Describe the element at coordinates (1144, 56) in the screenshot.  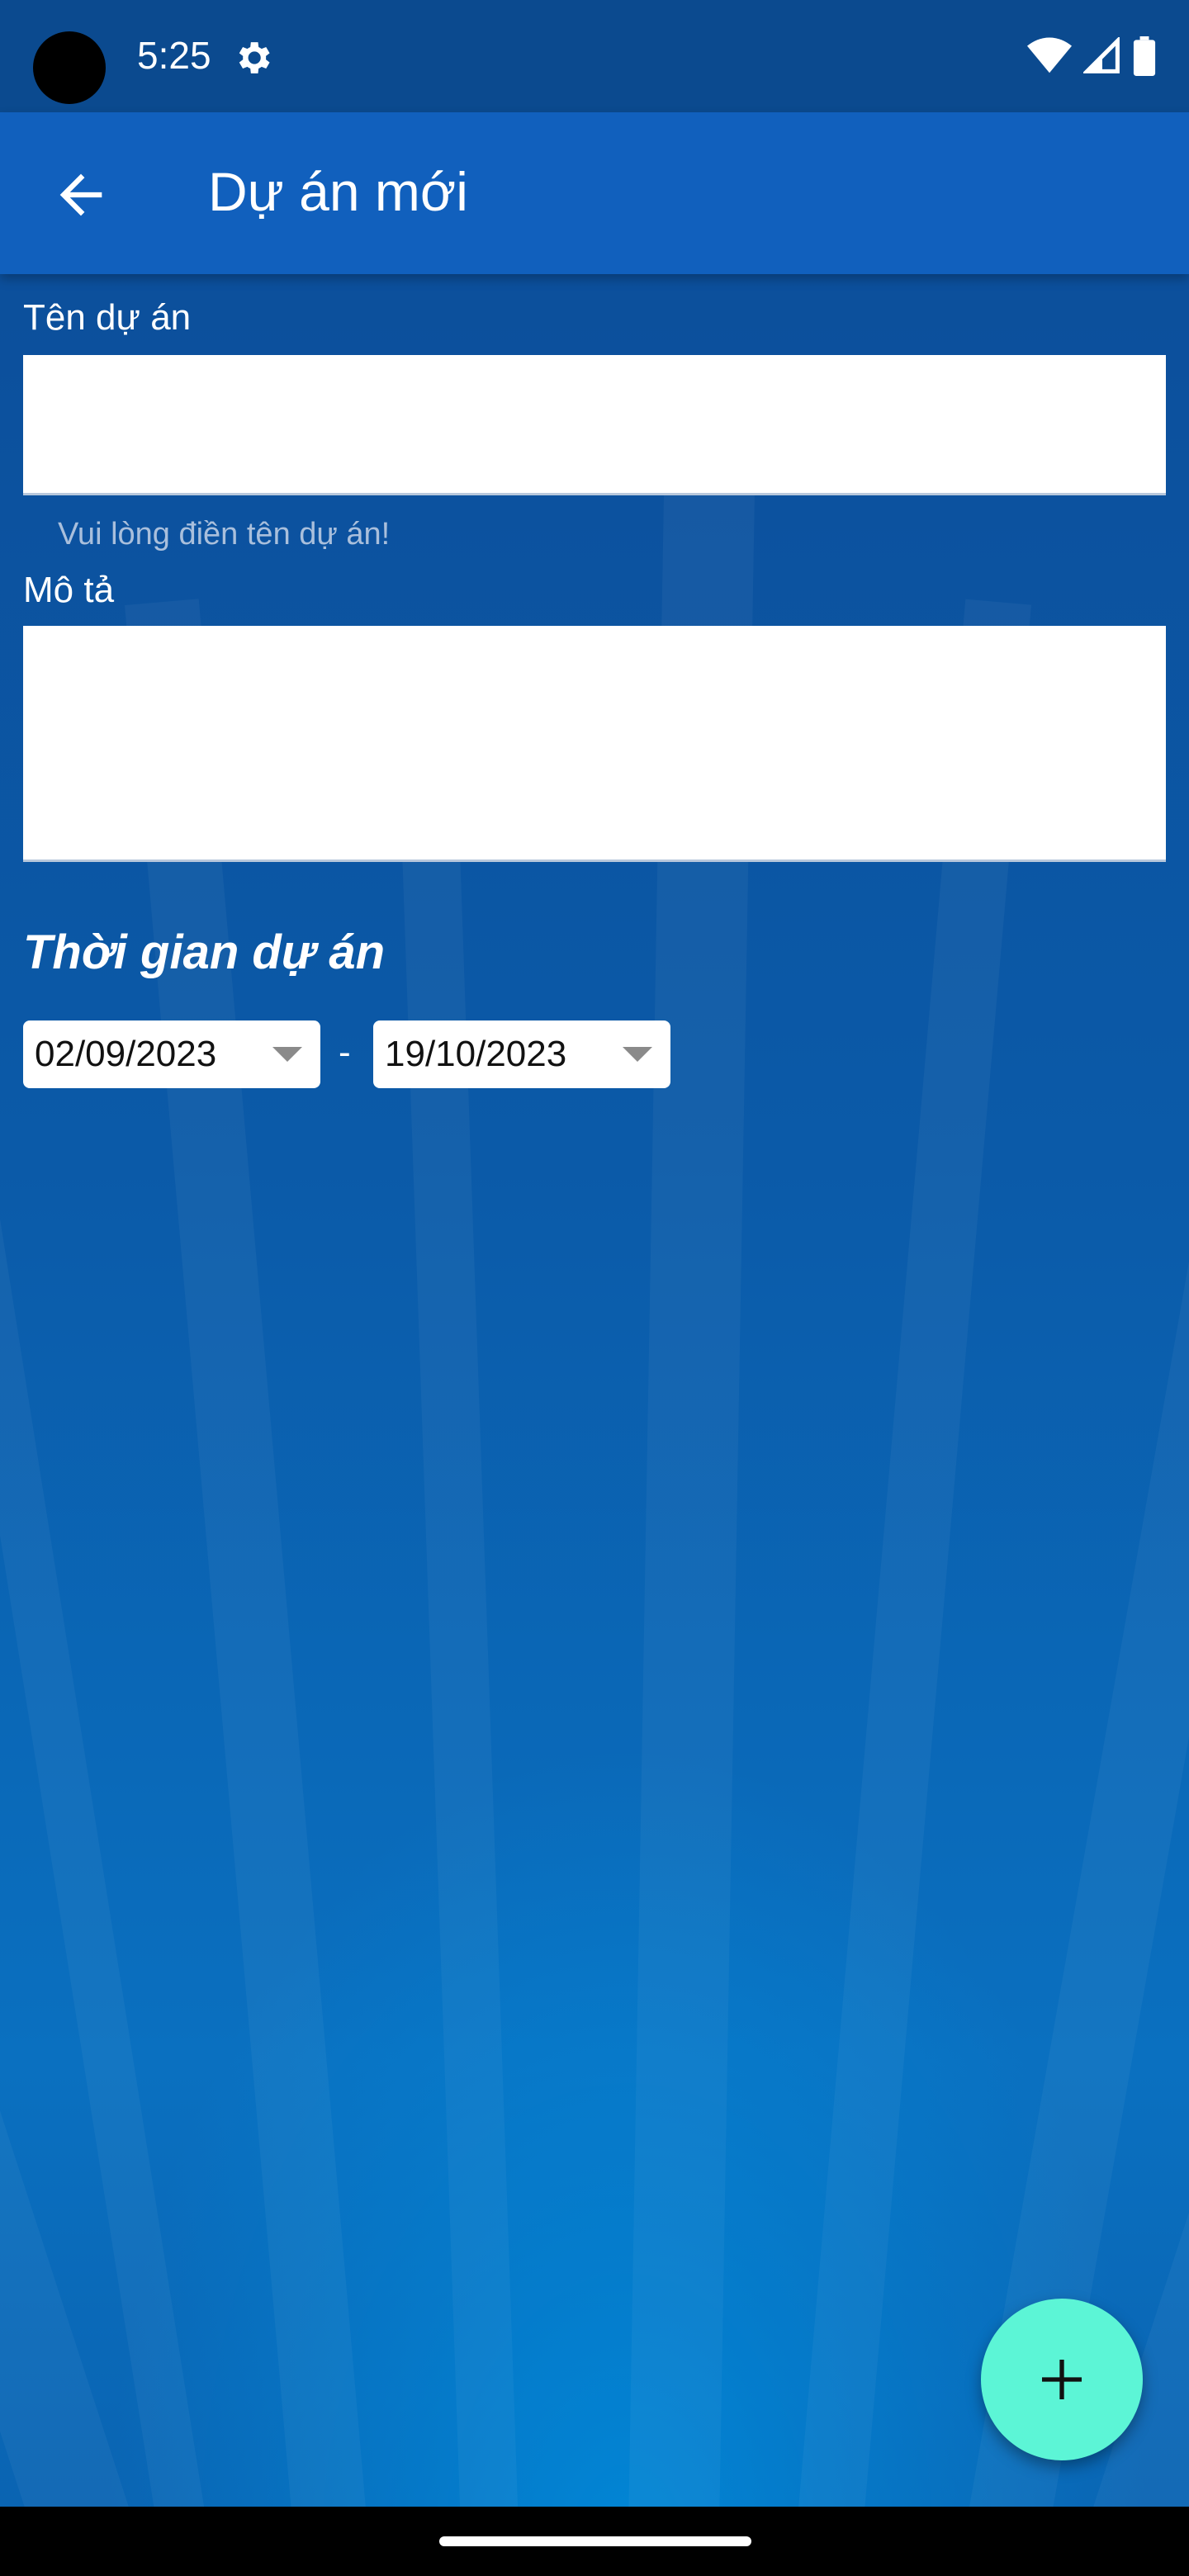
I see `battery-icon` at that location.